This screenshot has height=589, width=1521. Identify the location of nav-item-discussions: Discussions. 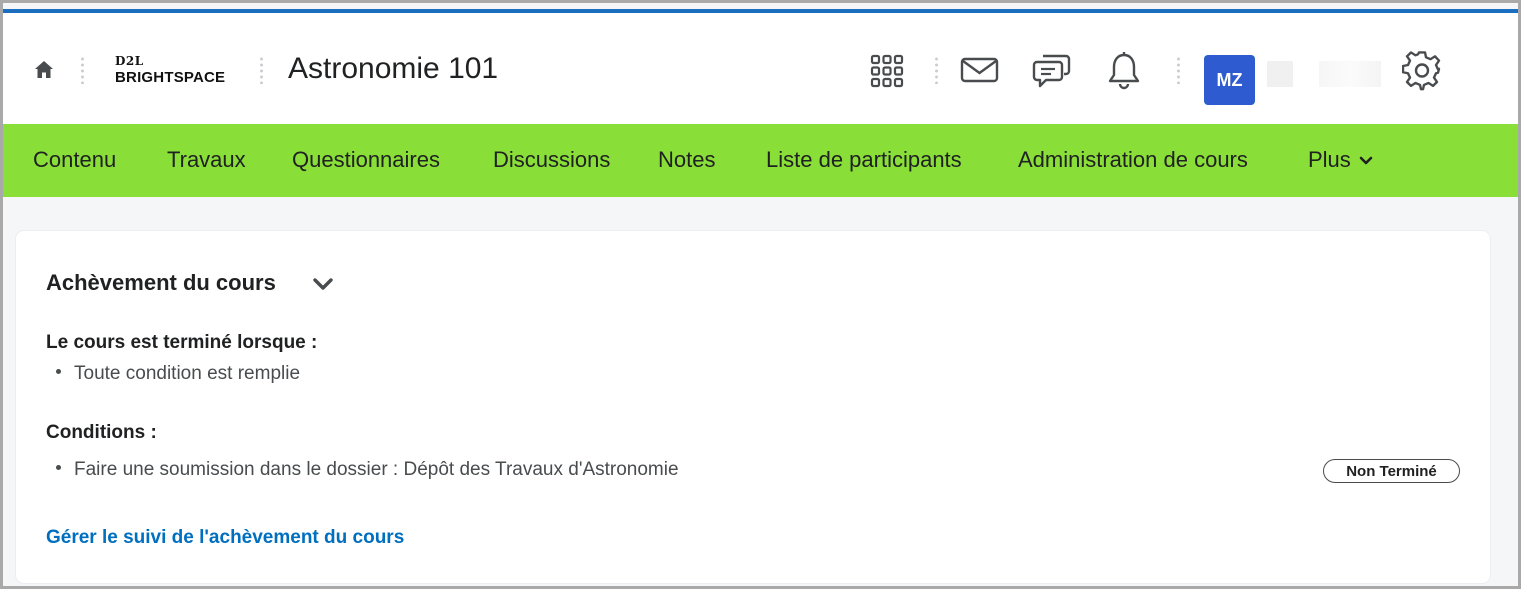
(551, 160).